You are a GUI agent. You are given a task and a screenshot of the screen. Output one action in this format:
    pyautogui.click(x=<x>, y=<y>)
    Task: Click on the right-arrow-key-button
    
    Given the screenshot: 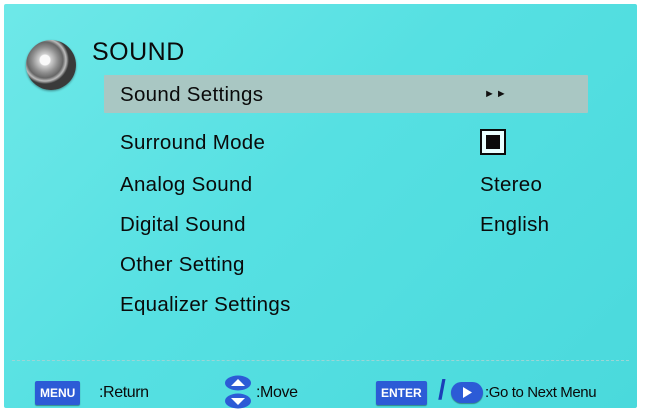 What is the action you would take?
    pyautogui.click(x=467, y=392)
    